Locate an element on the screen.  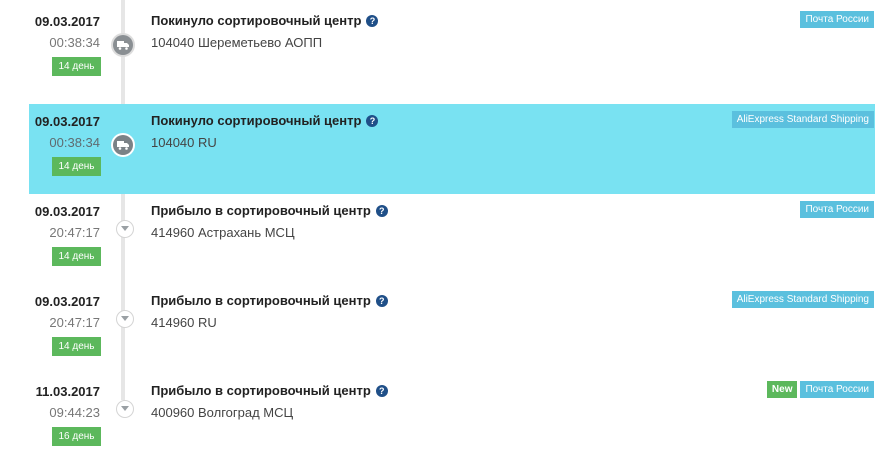
event-badges: New Почта России is located at coordinates (820, 389).